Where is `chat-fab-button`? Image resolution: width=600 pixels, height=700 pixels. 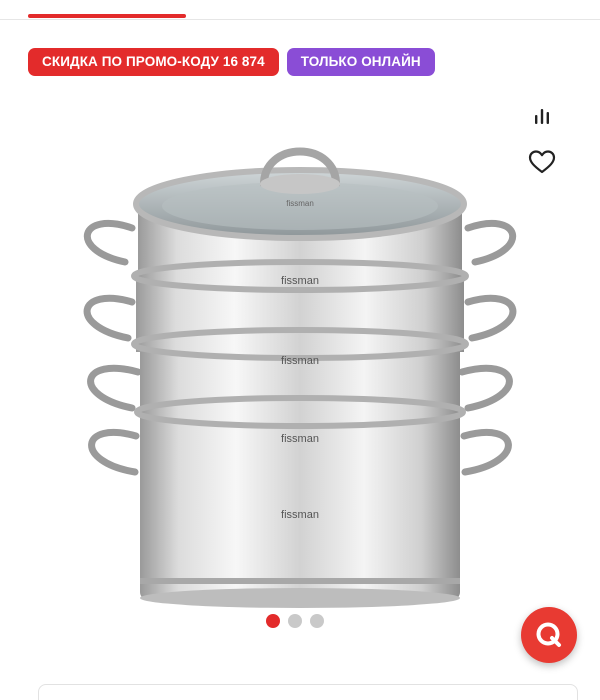 chat-fab-button is located at coordinates (549, 635).